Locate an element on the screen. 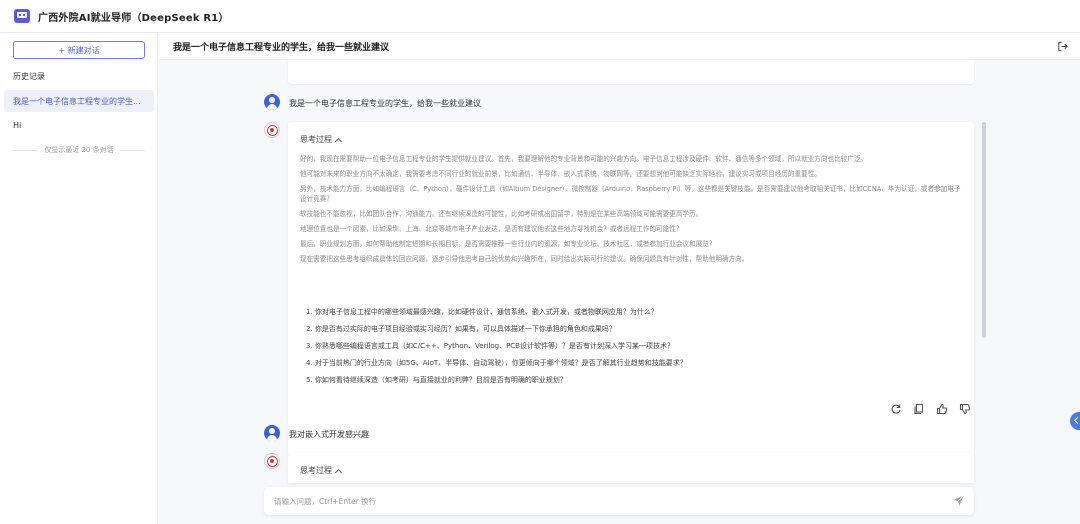 Image resolution: width=1080 pixels, height=524 pixels. history-heading: 历史记录 is located at coordinates (29, 76).